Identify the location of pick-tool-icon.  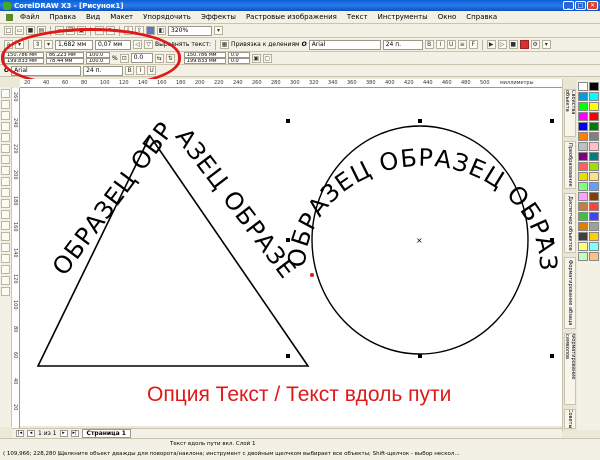
(5, 93).